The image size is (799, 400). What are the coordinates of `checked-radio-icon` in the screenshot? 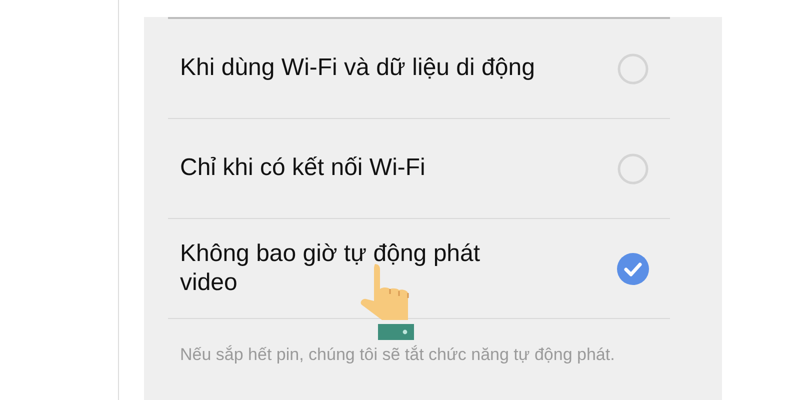 It's located at (633, 268).